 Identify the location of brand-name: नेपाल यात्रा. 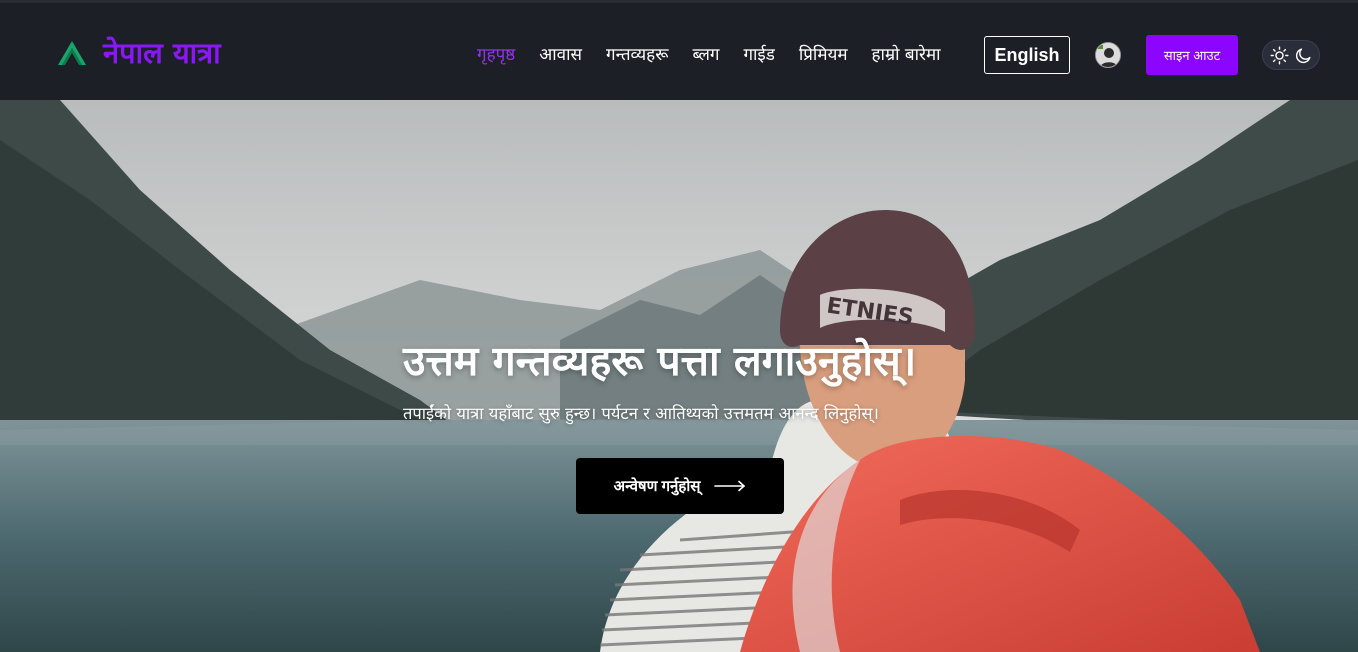
(162, 53).